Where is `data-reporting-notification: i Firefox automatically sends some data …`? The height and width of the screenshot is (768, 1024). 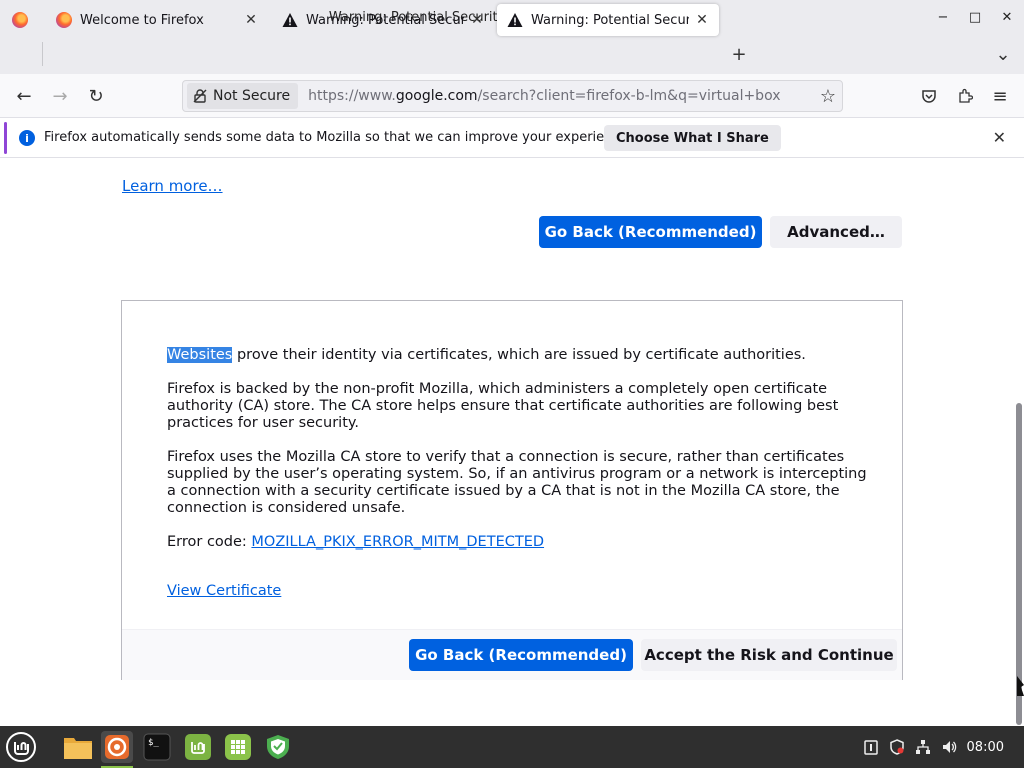
data-reporting-notification: i Firefox automatically sends some data … is located at coordinates (512, 138).